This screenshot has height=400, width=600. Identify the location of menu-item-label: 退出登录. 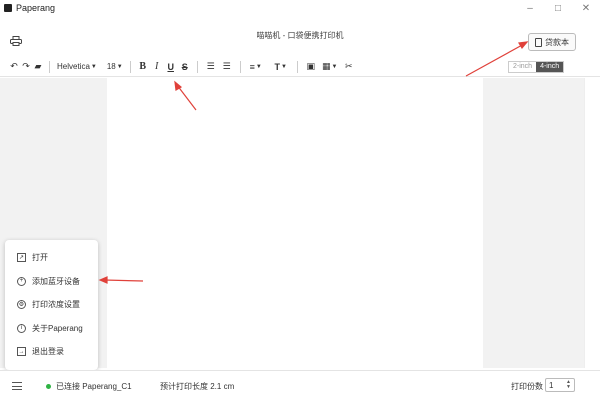
(48, 352).